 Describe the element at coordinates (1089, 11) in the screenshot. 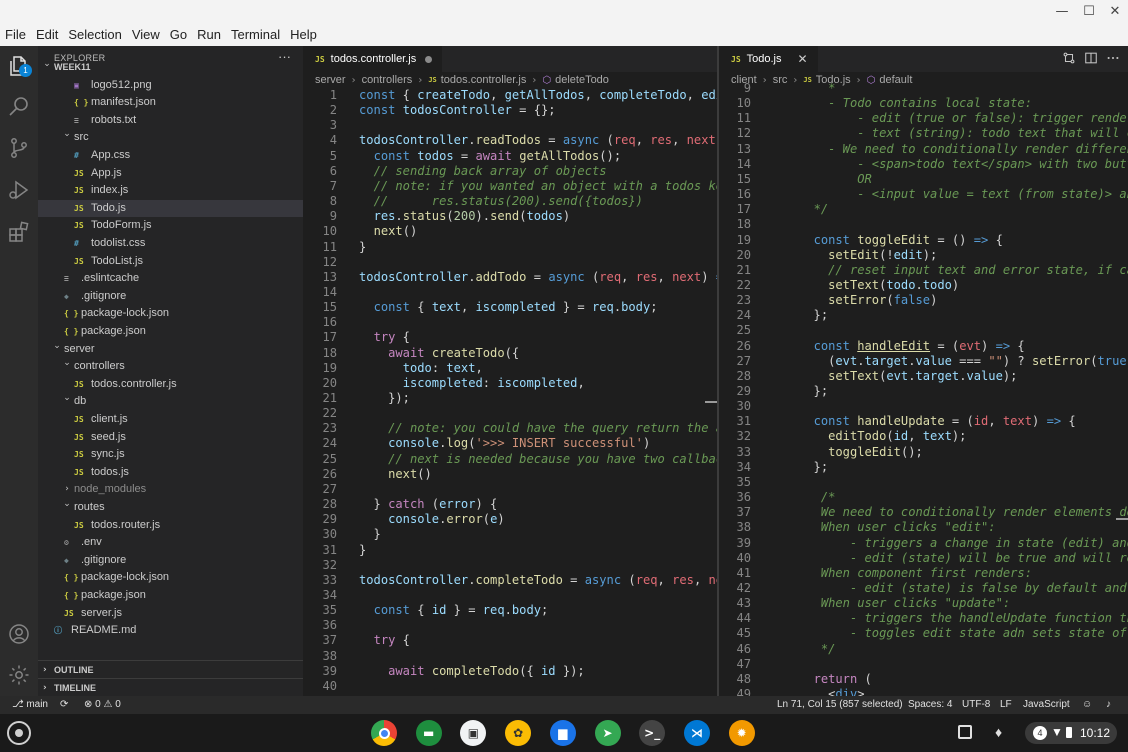

I see `maximize-button: ☐` at that location.